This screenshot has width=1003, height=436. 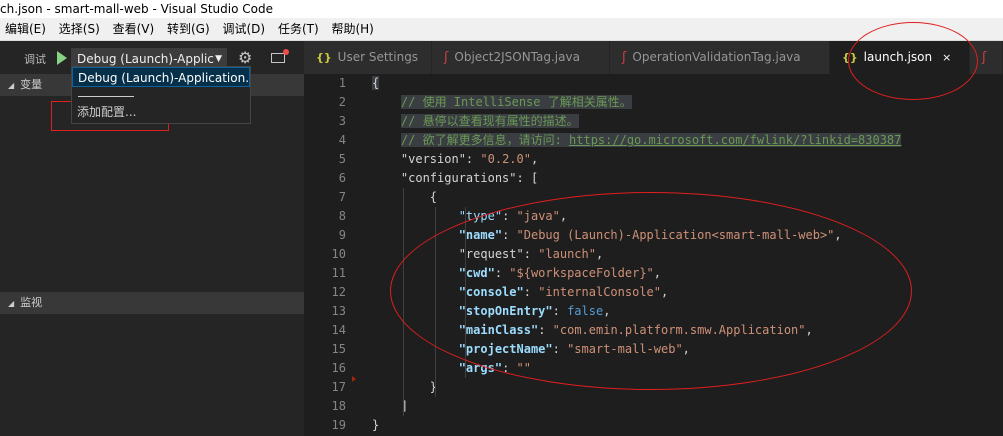 What do you see at coordinates (149, 58) in the screenshot?
I see `debug-config-select: Debug (Launch)-Applic ▼` at bounding box center [149, 58].